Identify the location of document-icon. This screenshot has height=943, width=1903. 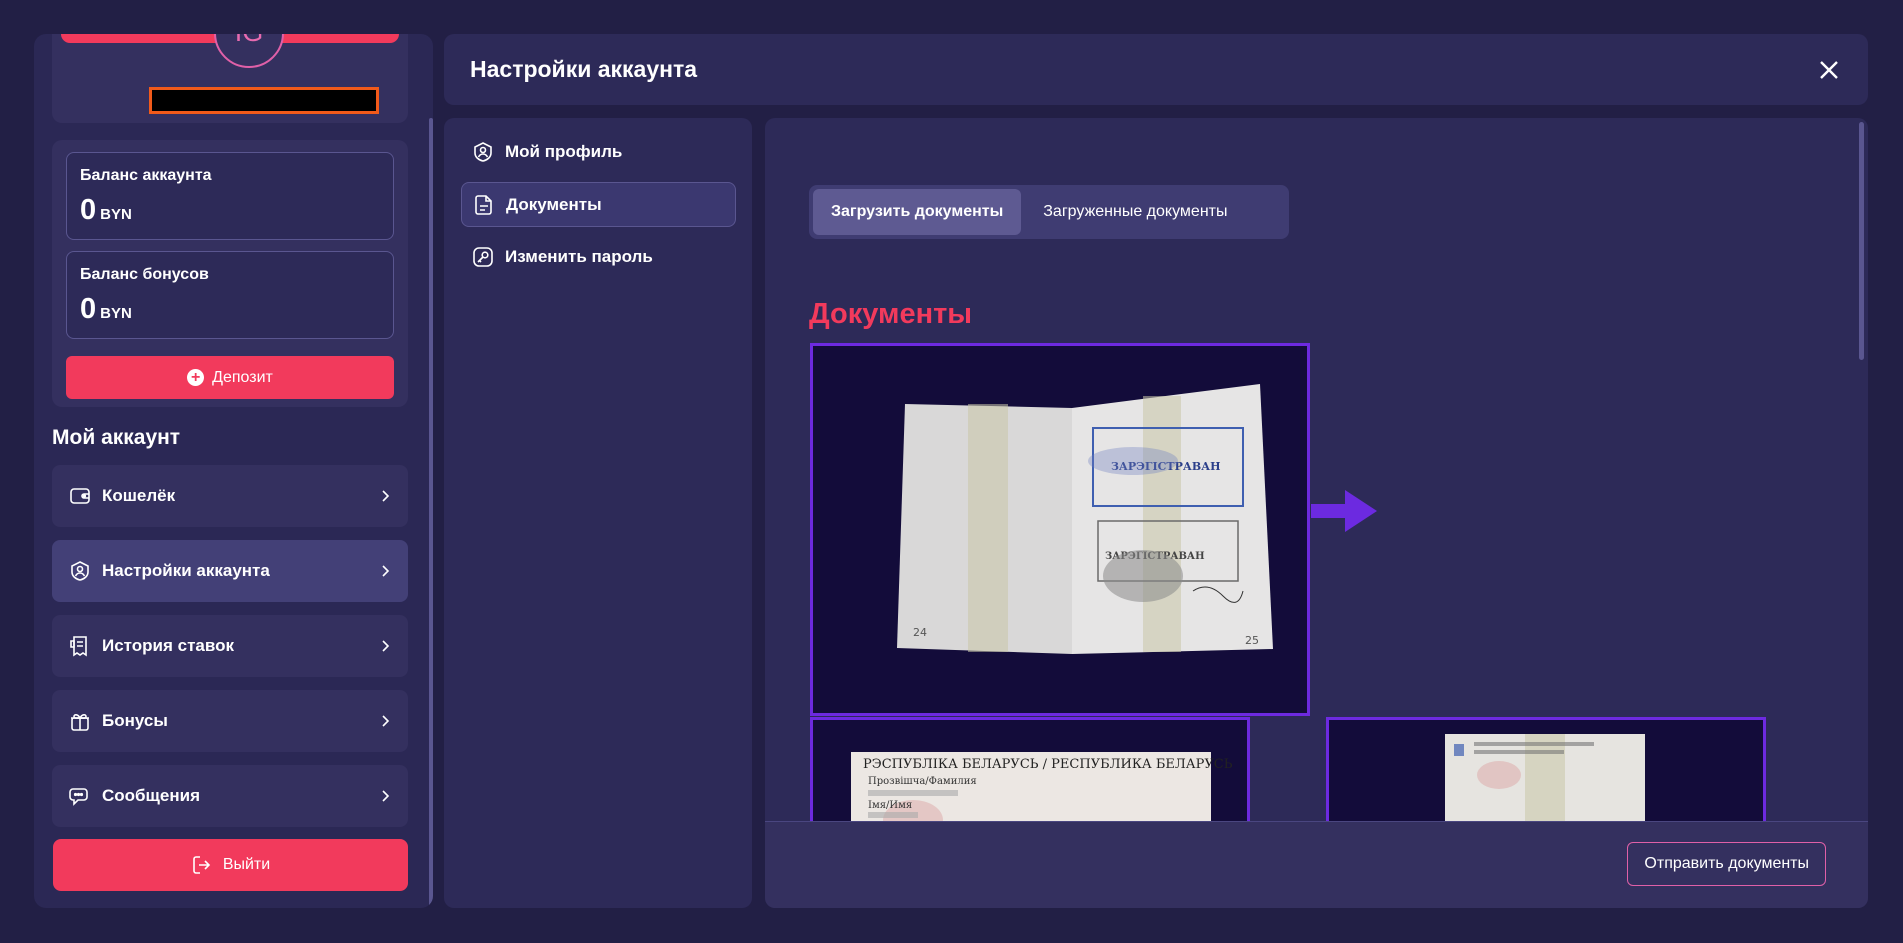
(484, 205).